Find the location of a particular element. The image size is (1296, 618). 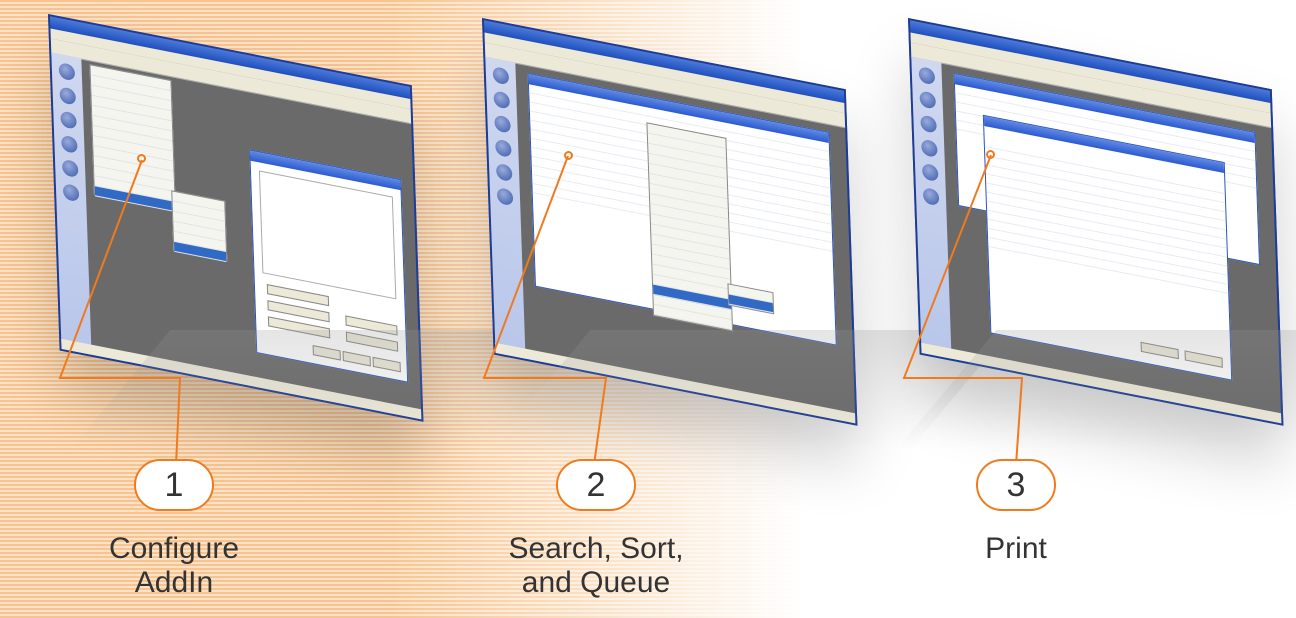

caption-line: Search, Sort, is located at coordinates (596, 548).